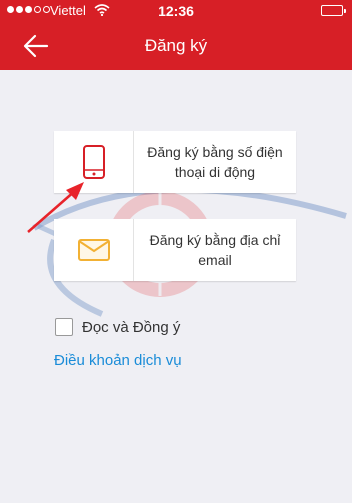 The image size is (352, 503). What do you see at coordinates (333, 10) in the screenshot?
I see `battery-icon` at bounding box center [333, 10].